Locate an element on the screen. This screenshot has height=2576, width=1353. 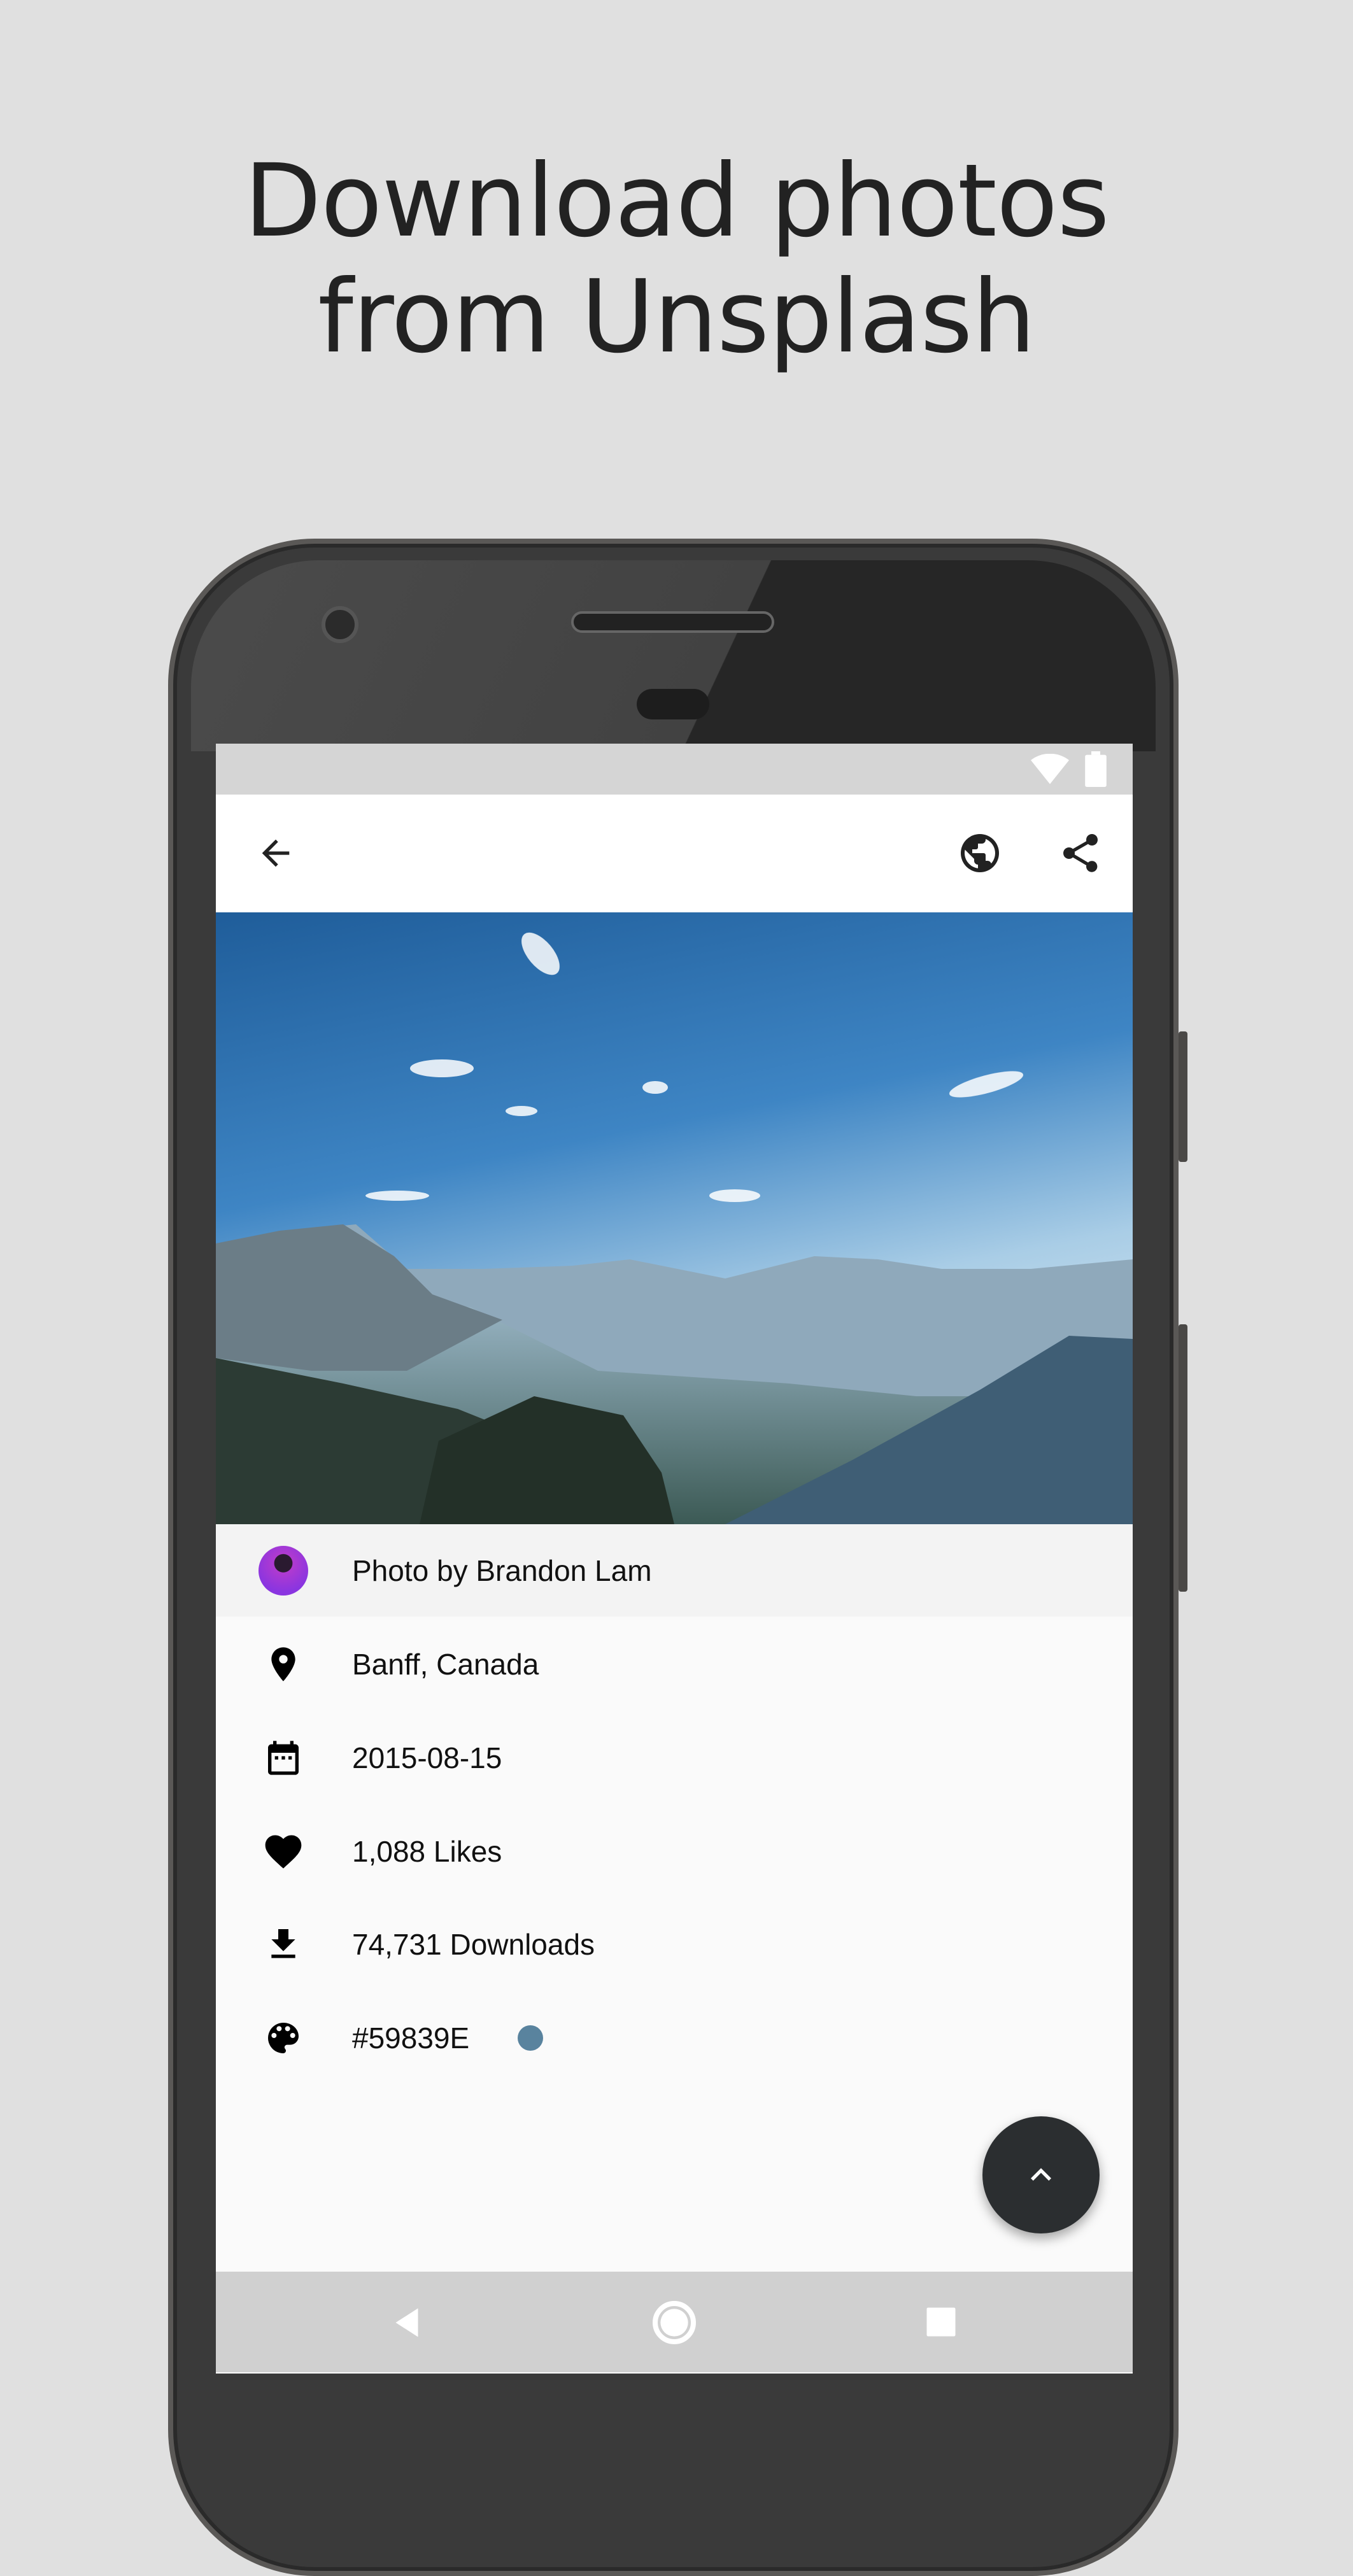
battery-icon is located at coordinates (1096, 769).